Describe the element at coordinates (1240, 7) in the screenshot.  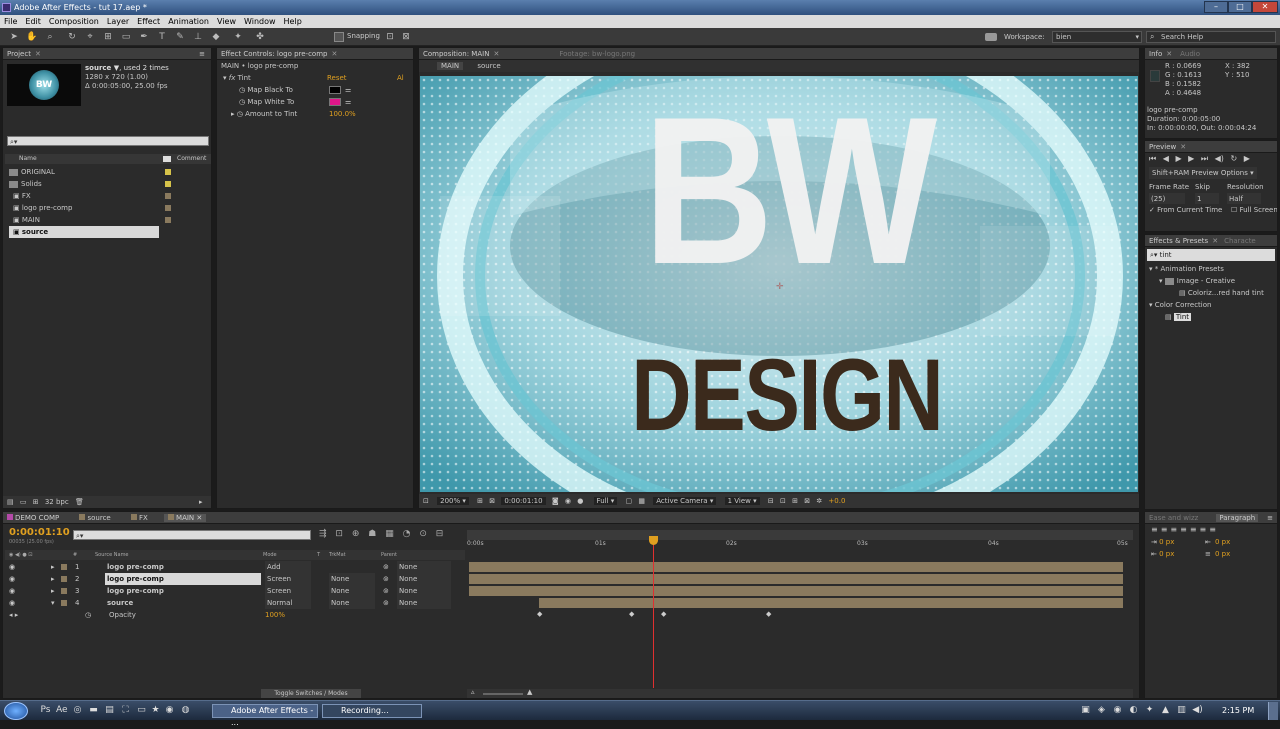
I see `maximize-button: □` at that location.